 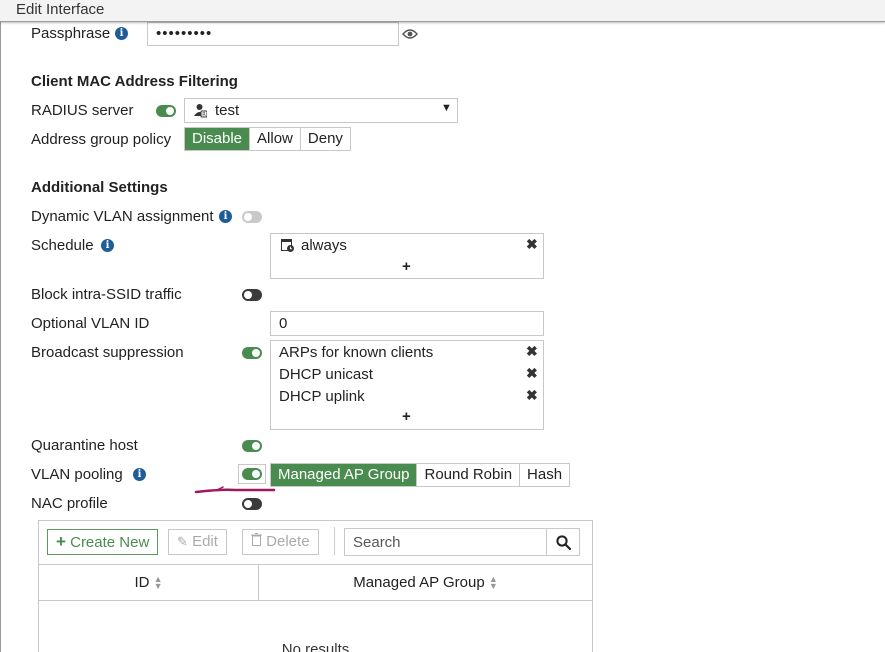 I want to click on table-header: ID ▲ ▼ Managed AP Group ▲ ▼, so click(x=315, y=582).